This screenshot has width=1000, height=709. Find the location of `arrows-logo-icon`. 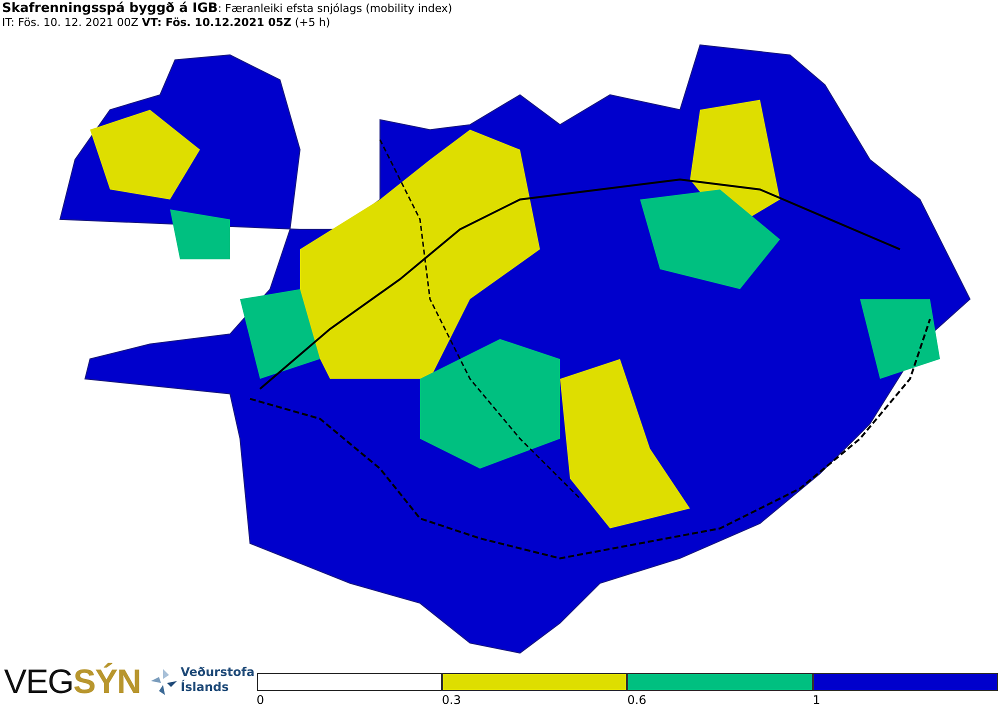

arrows-logo-icon is located at coordinates (163, 682).